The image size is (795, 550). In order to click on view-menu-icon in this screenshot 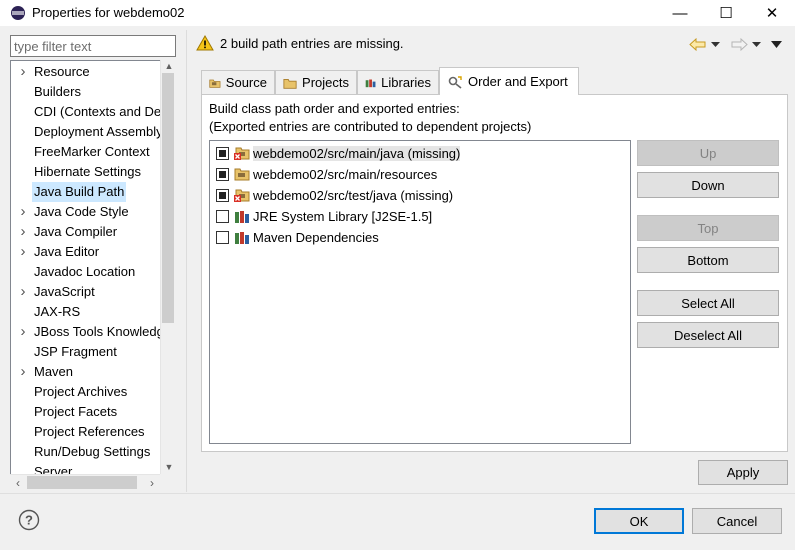, I will do `click(776, 45)`.